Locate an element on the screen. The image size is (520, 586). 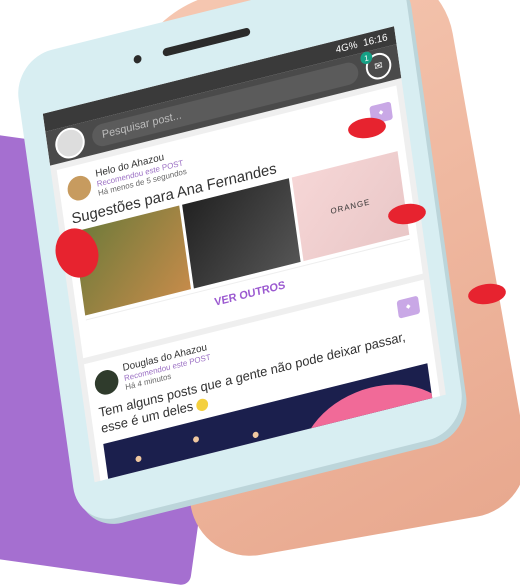
emoji-icon is located at coordinates (202, 405).